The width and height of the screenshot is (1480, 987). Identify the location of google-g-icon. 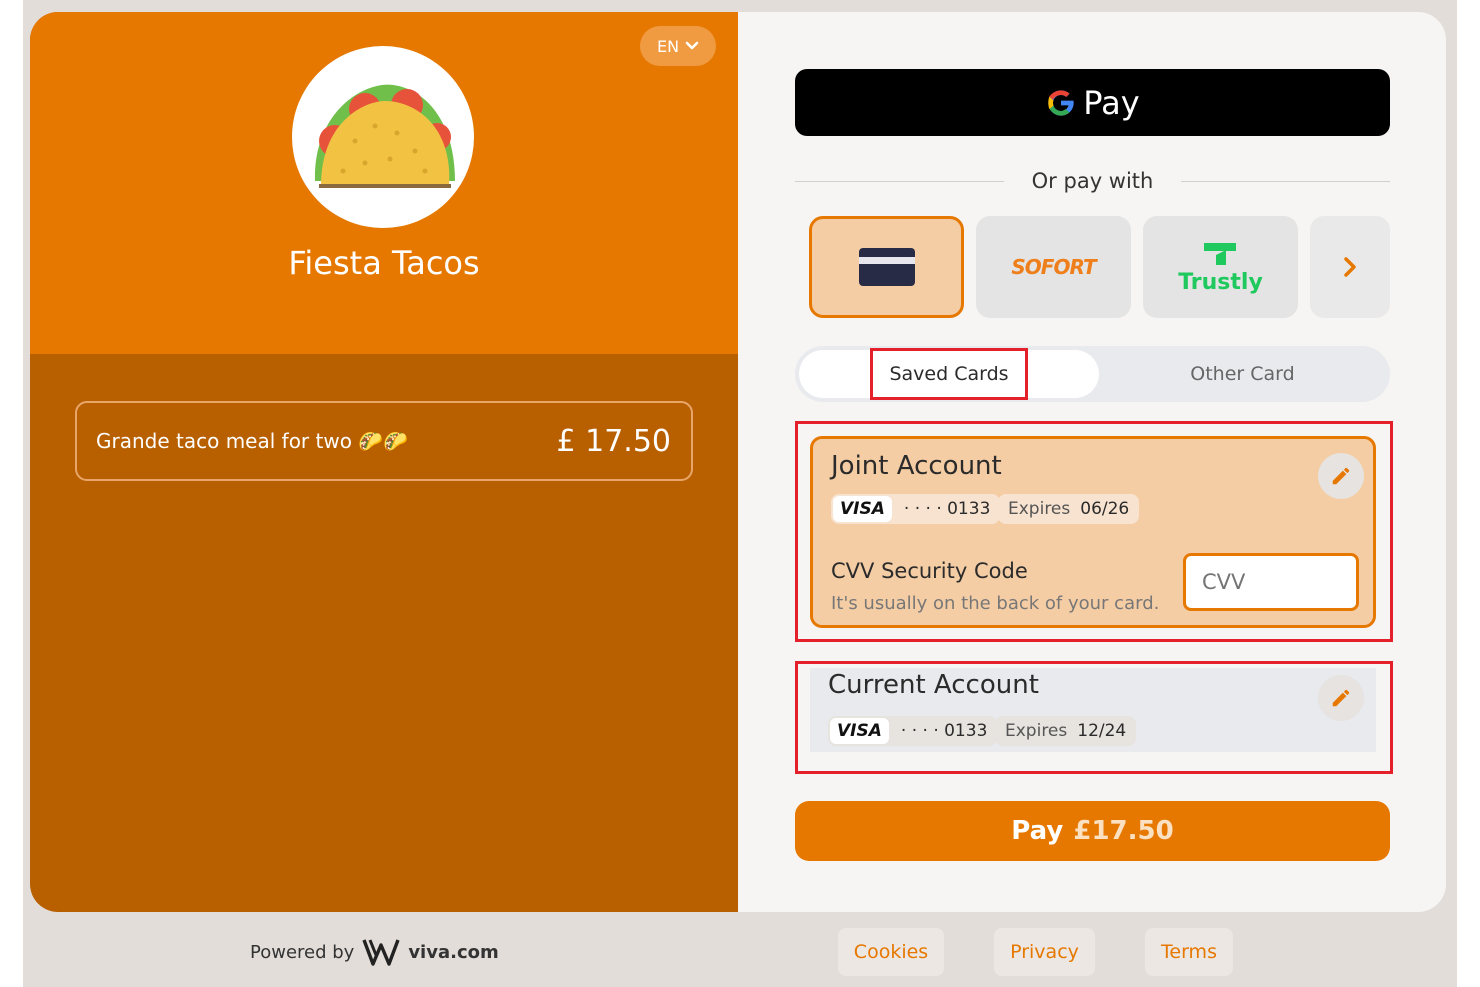
(1061, 102).